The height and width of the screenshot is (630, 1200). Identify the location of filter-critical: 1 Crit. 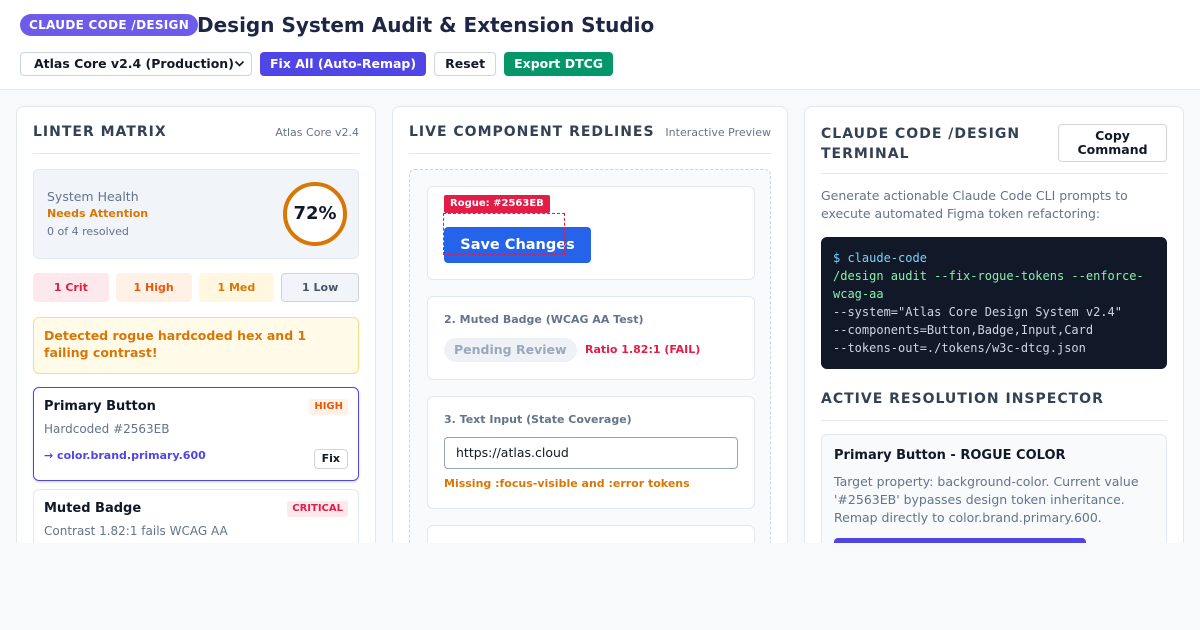
(71, 287).